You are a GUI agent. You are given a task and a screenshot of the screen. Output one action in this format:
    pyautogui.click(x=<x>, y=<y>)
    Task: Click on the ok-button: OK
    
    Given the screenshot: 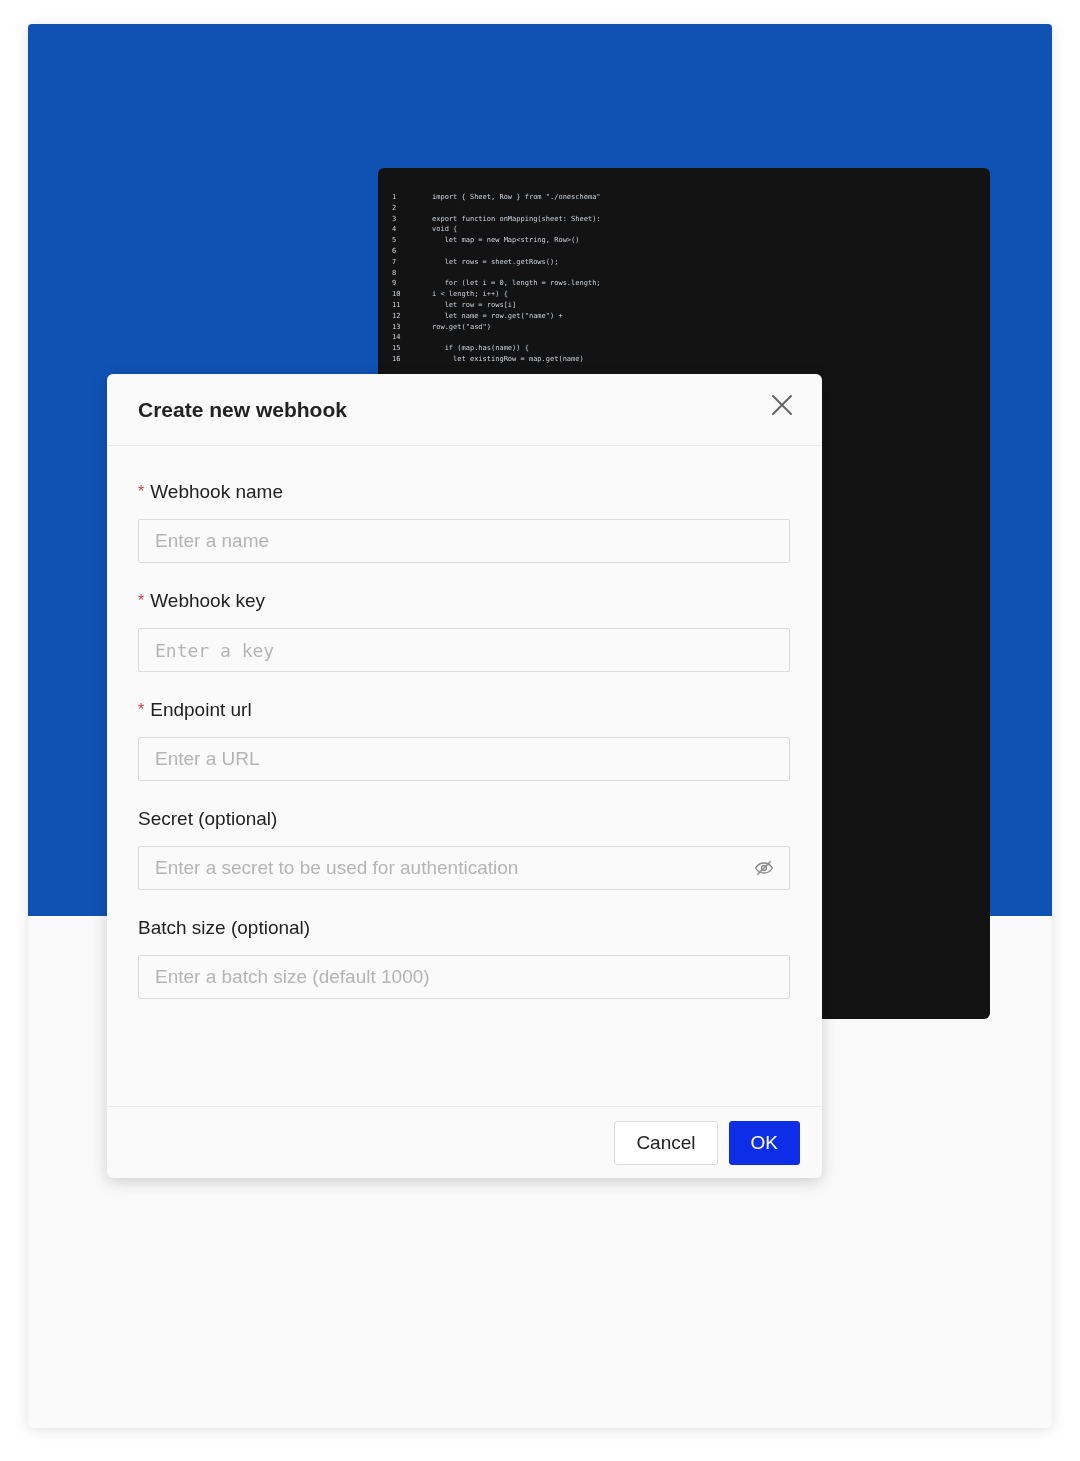 What is the action you would take?
    pyautogui.click(x=764, y=1142)
    